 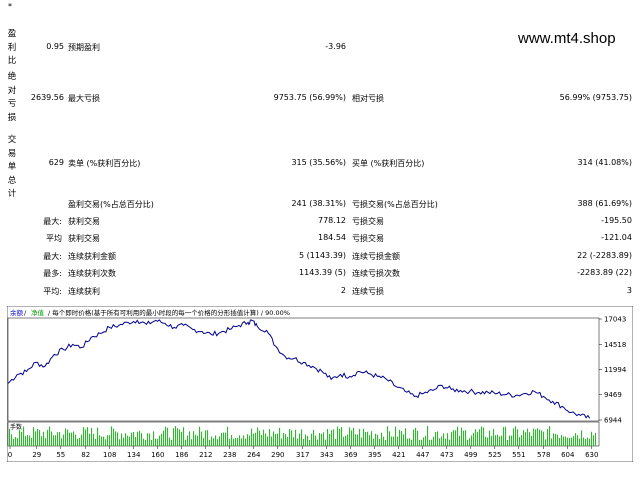 What do you see at coordinates (470, 455) in the screenshot?
I see `x-tick-label: 499` at bounding box center [470, 455].